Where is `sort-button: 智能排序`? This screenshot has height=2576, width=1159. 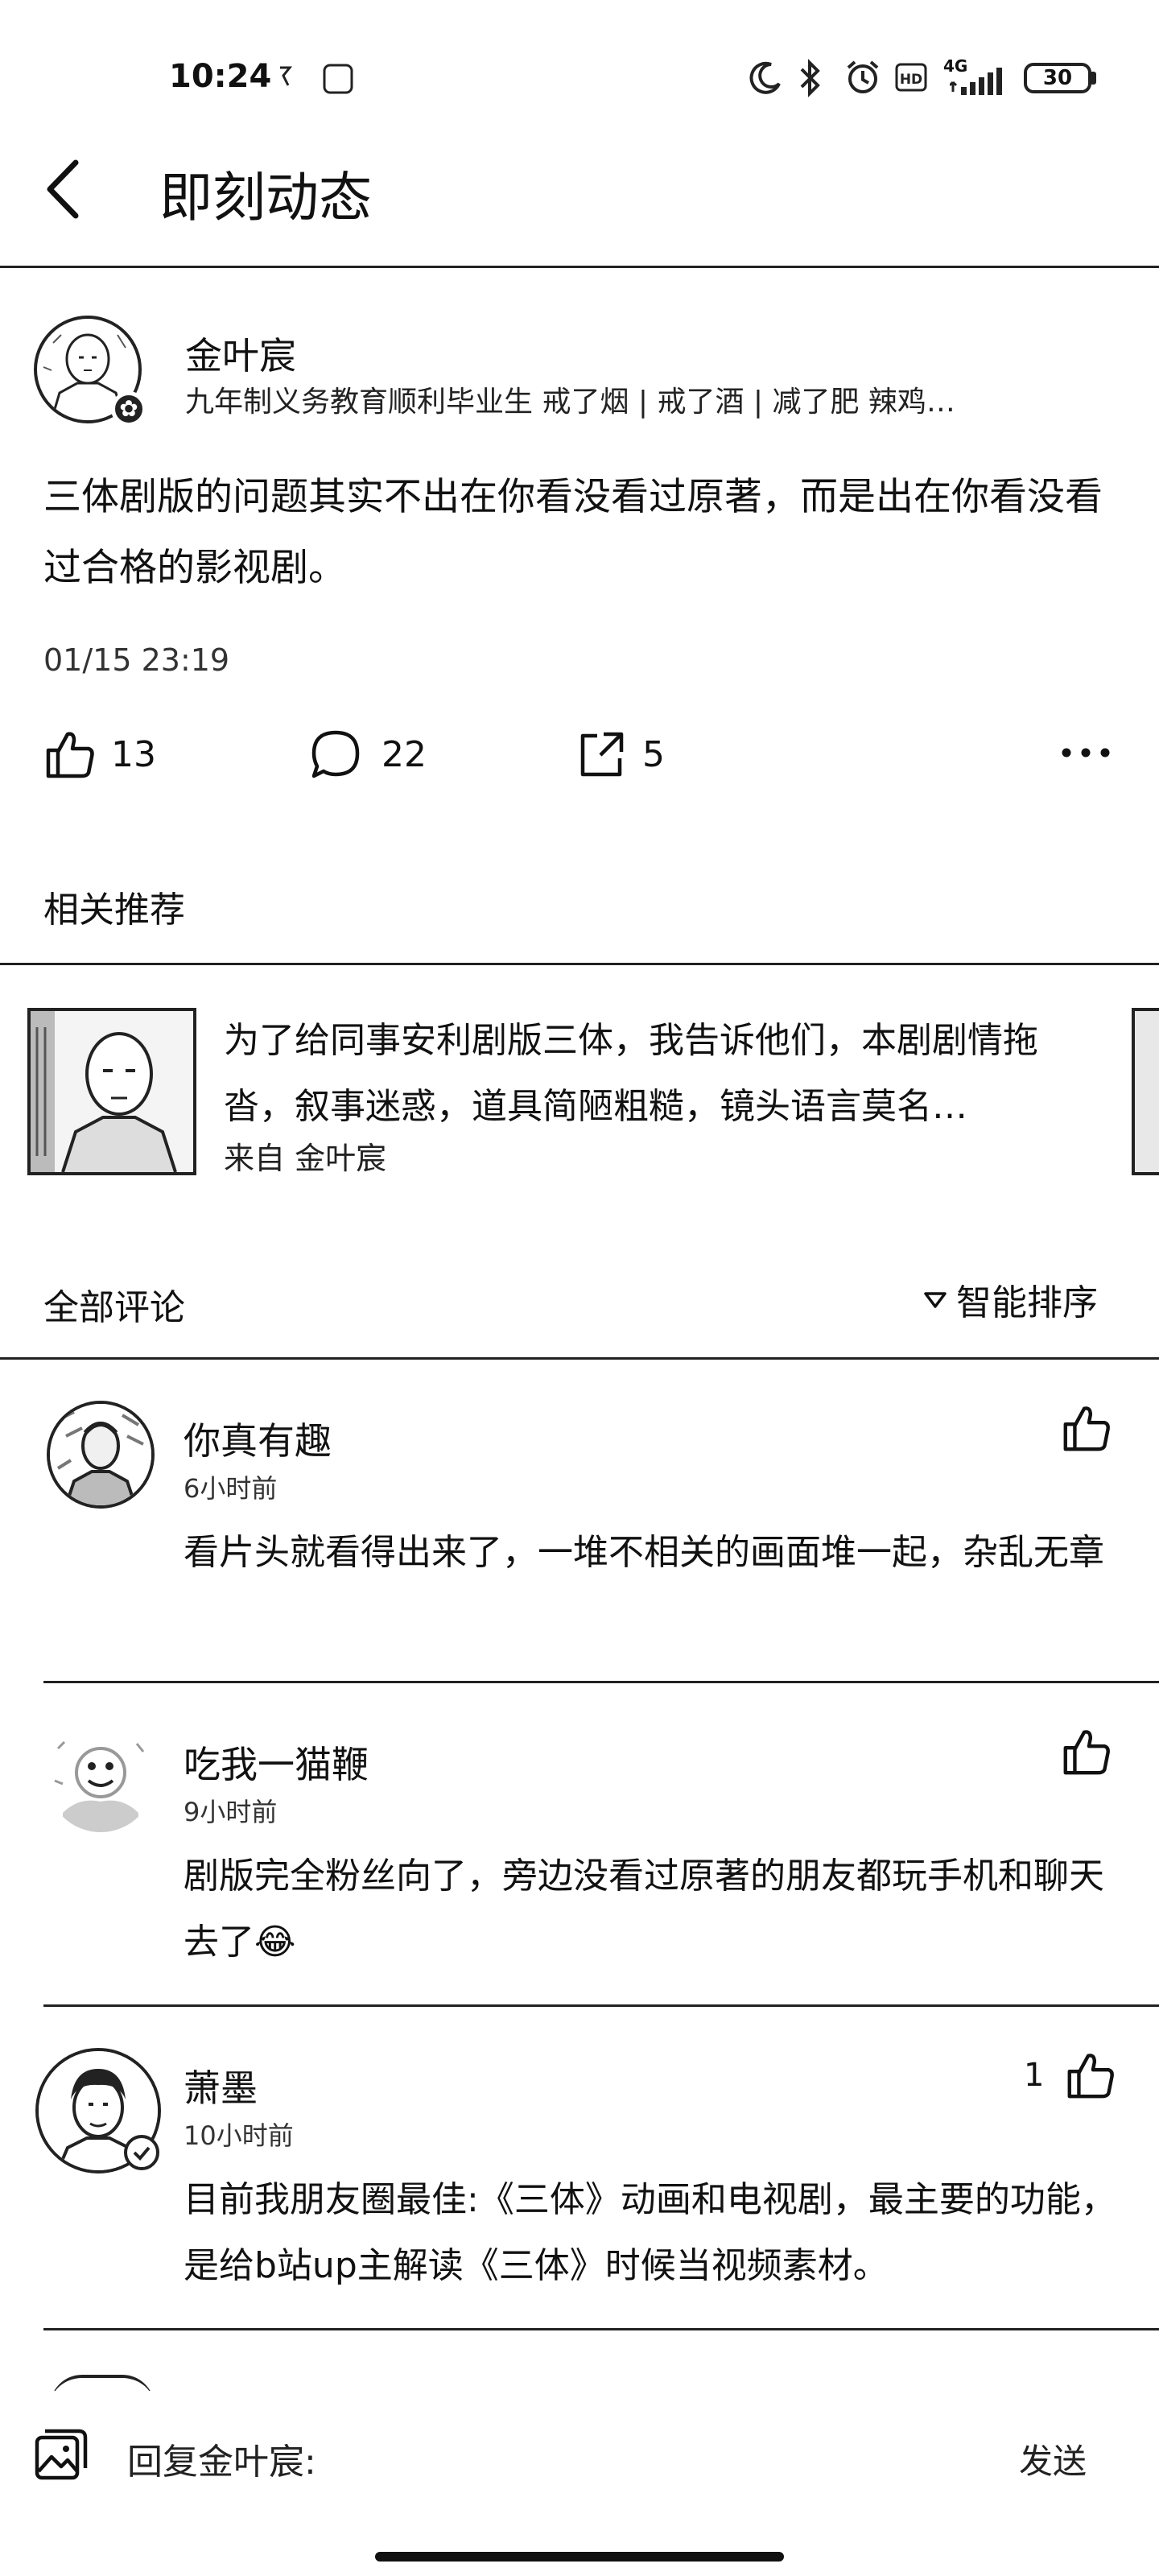
sort-button: 智能排序 is located at coordinates (1010, 1299).